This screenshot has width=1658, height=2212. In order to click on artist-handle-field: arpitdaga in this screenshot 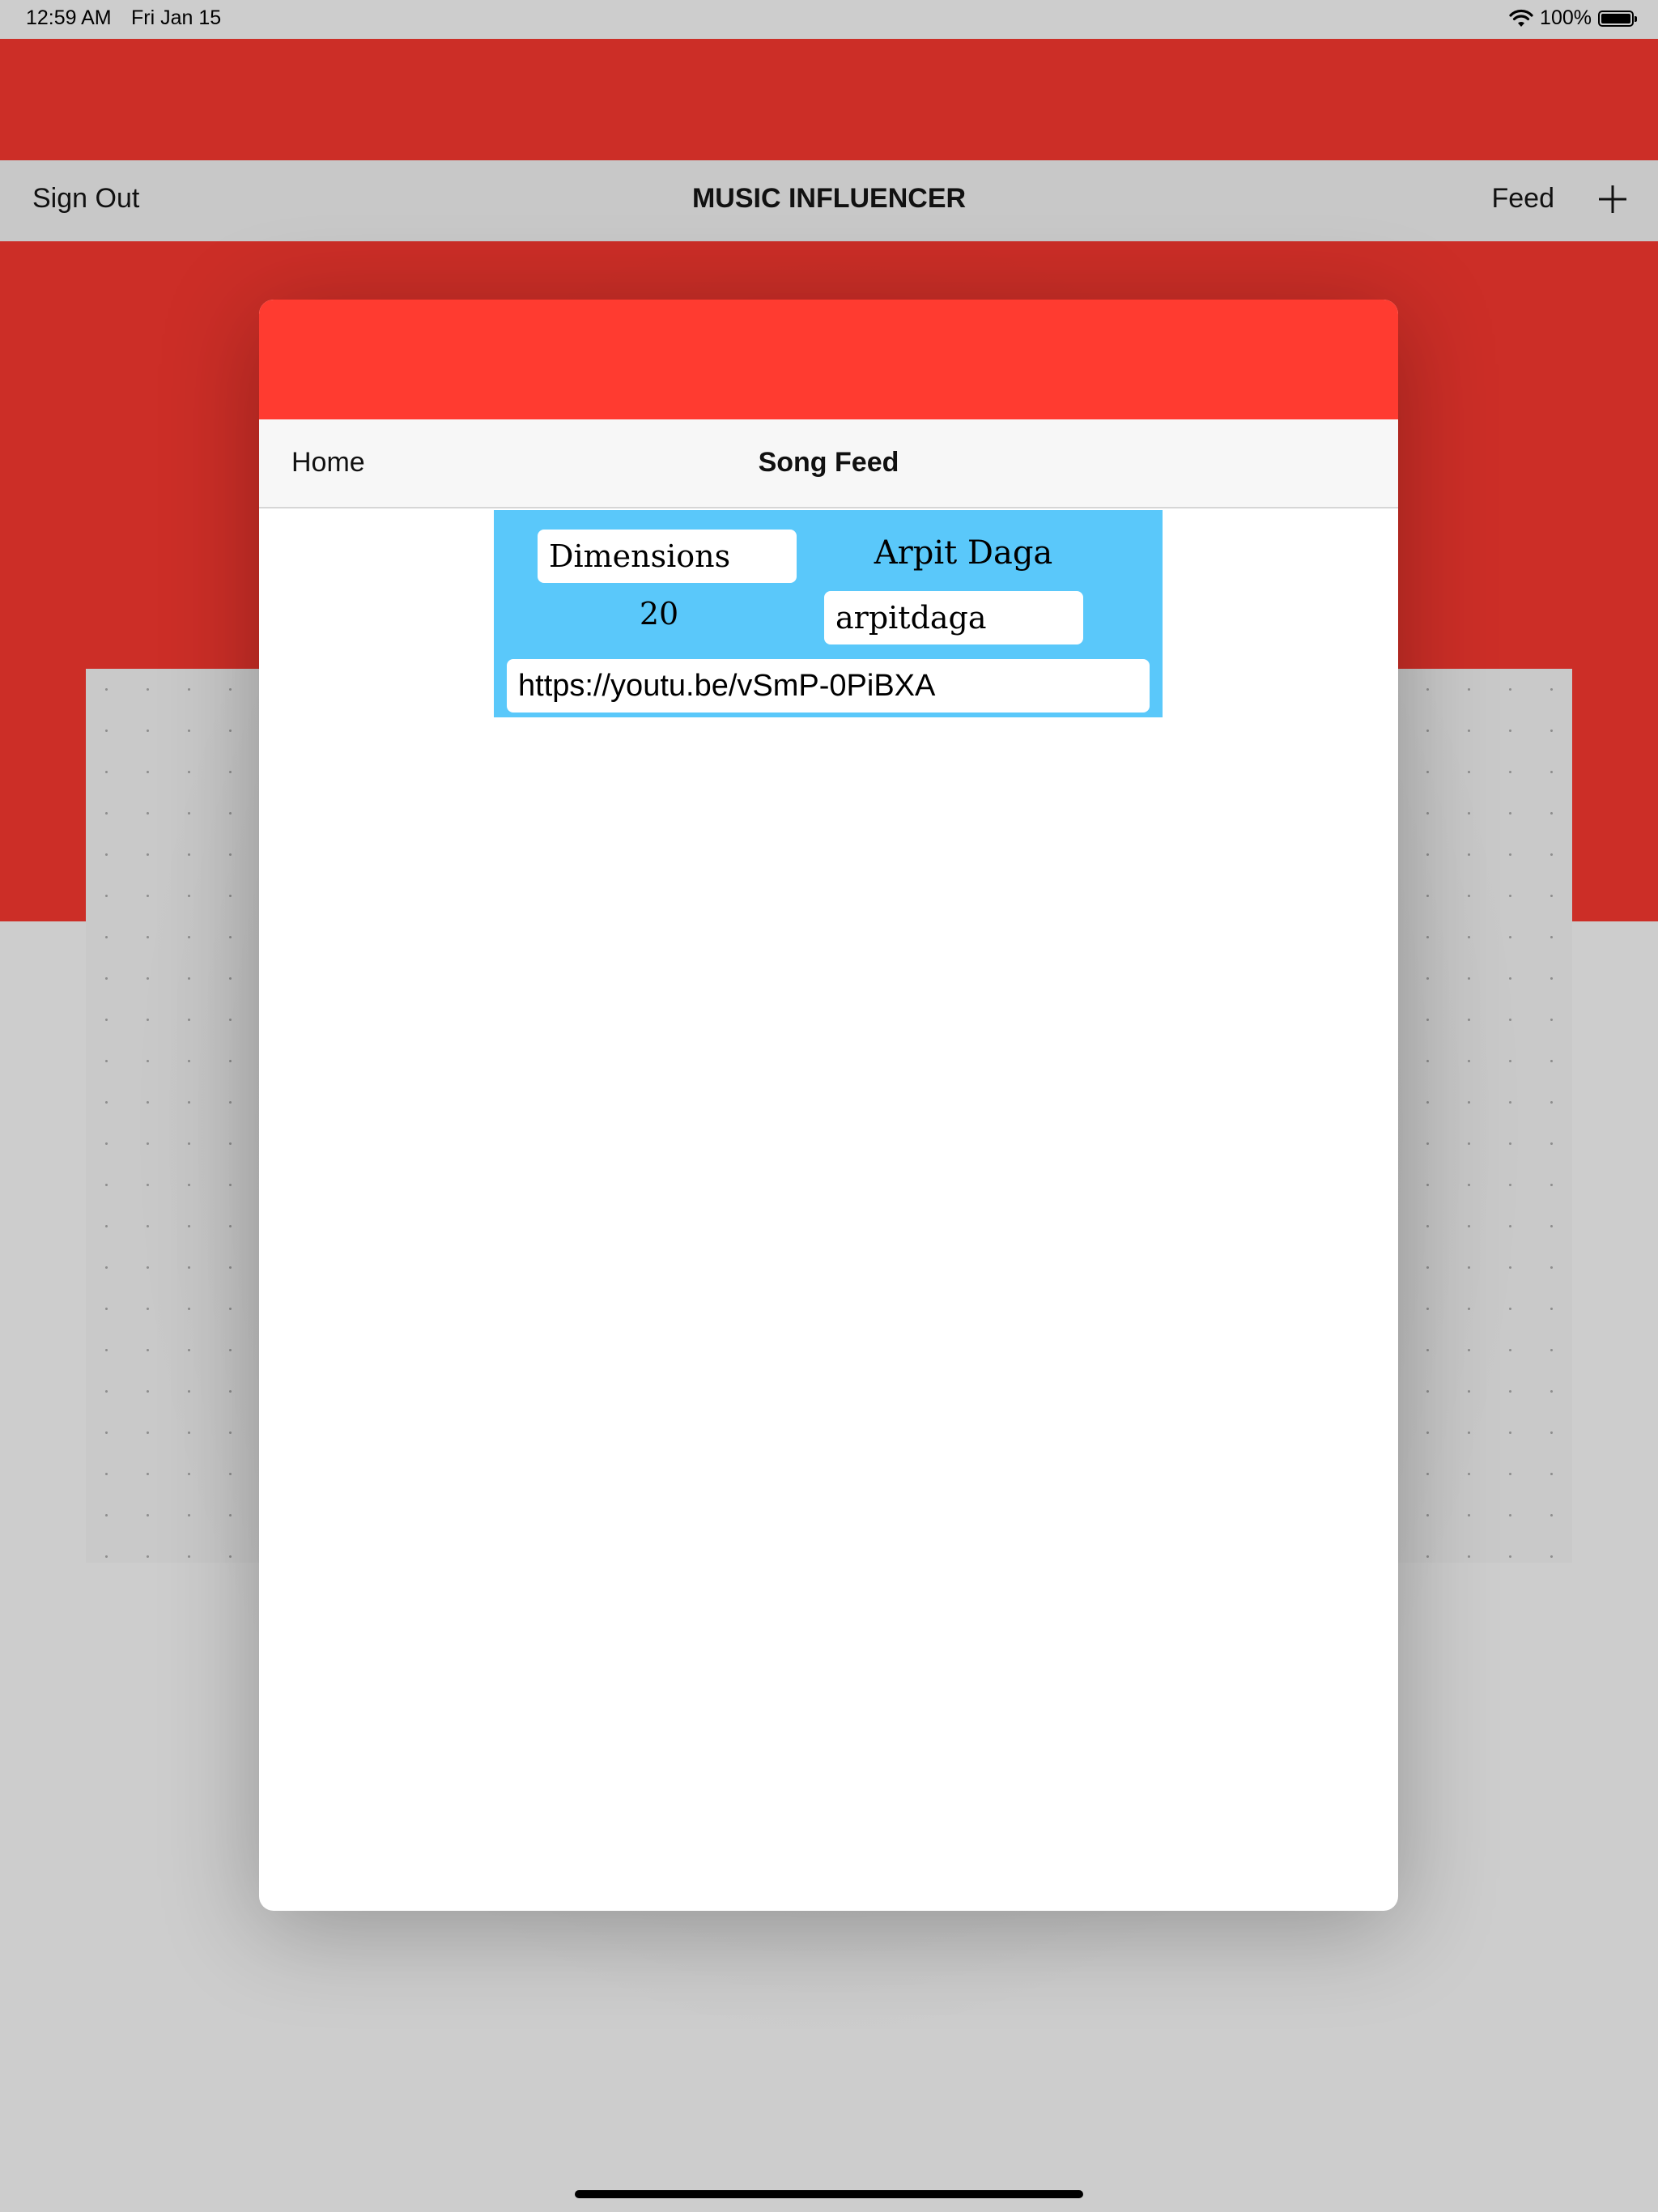, I will do `click(953, 618)`.